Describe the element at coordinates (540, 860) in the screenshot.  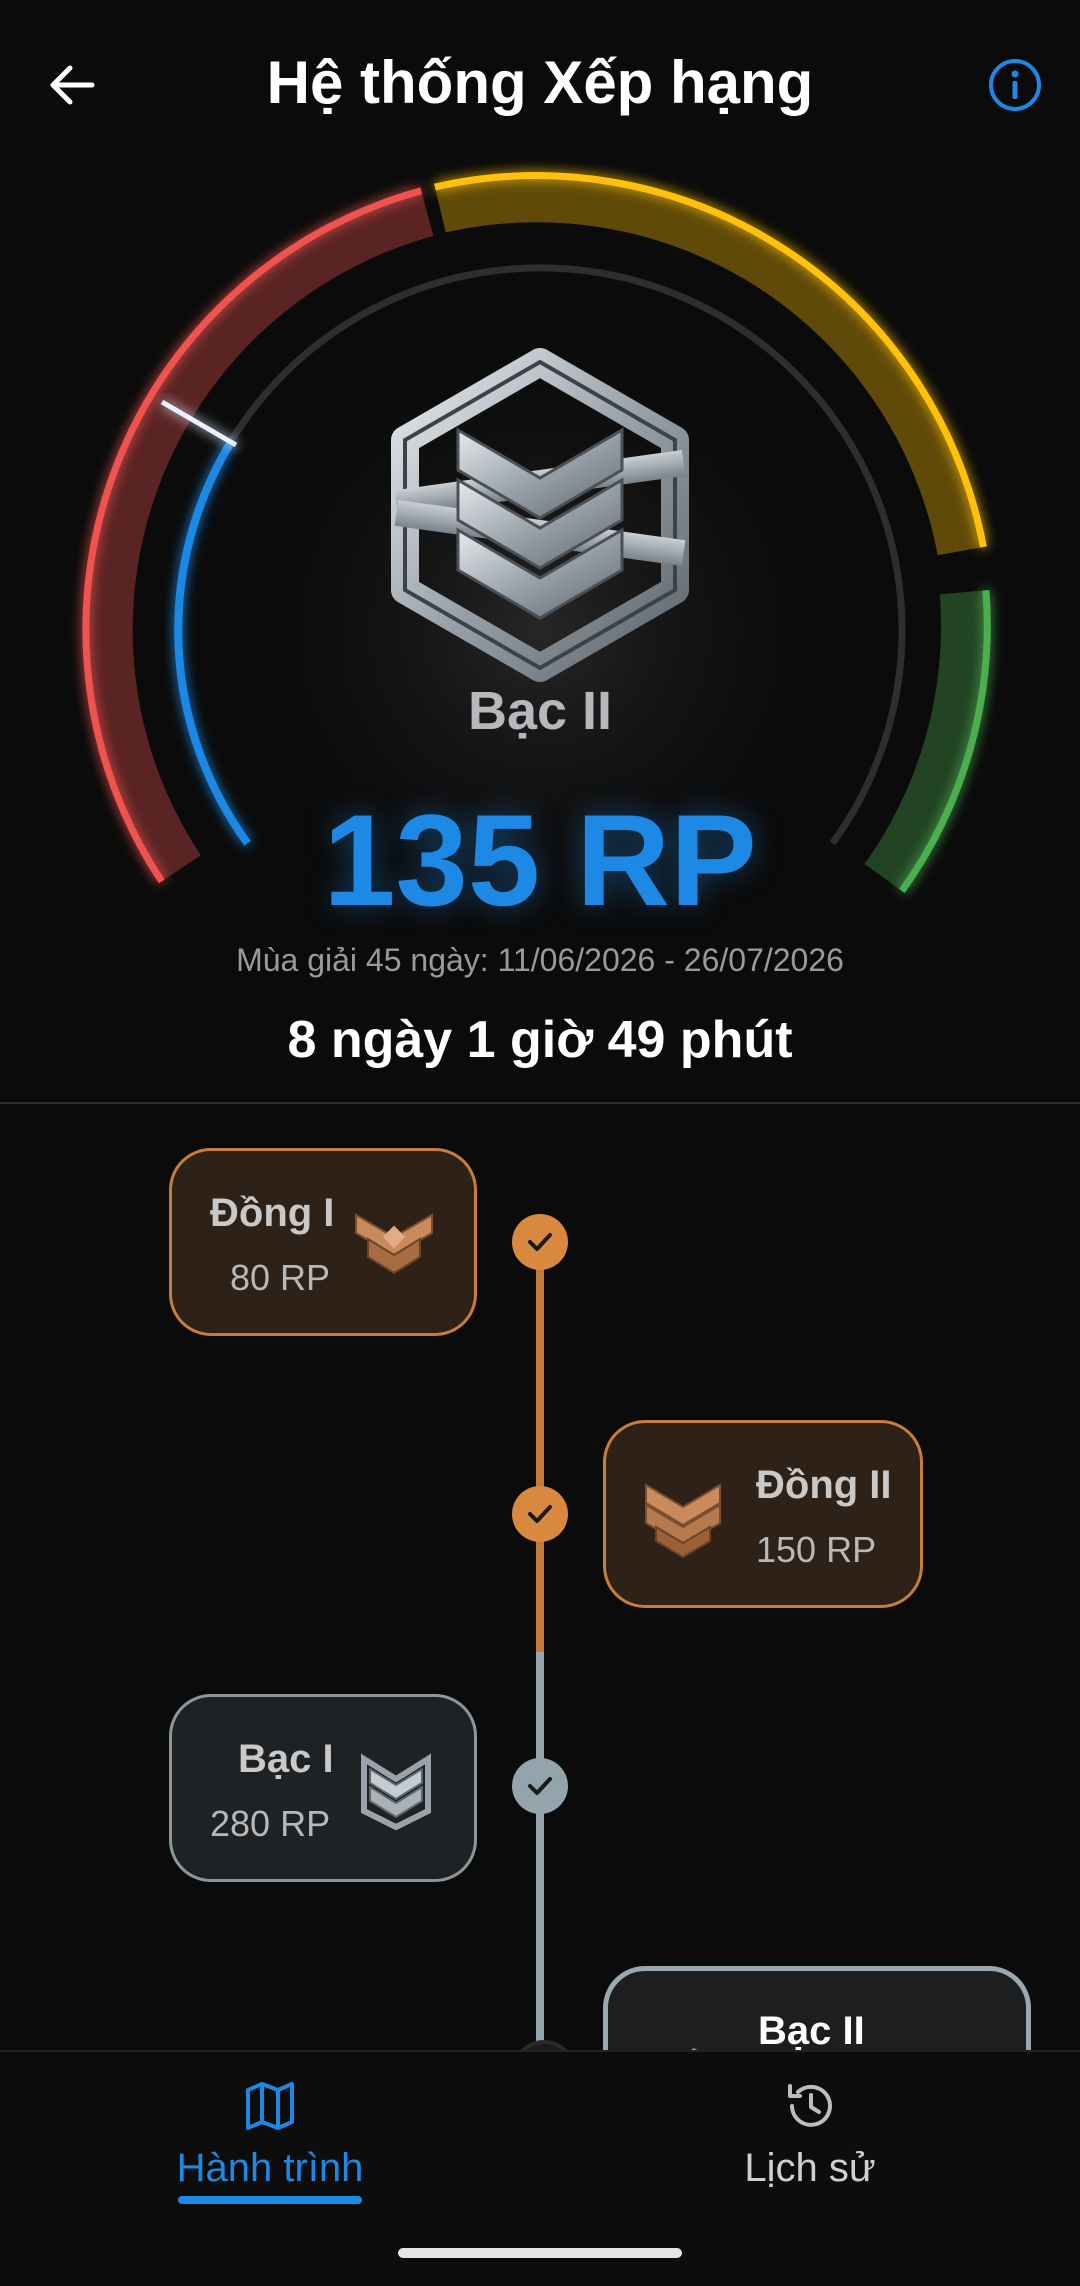
I see `current-rank-points: 135 RP` at that location.